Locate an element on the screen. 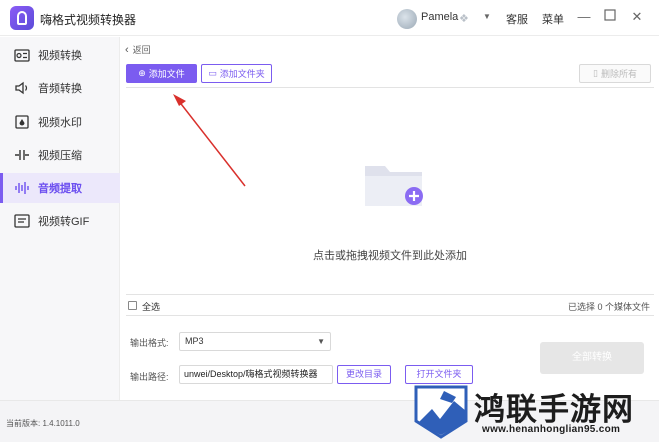 This screenshot has height=442, width=659. clear-all-button: ▯ 删除所有 is located at coordinates (615, 73).